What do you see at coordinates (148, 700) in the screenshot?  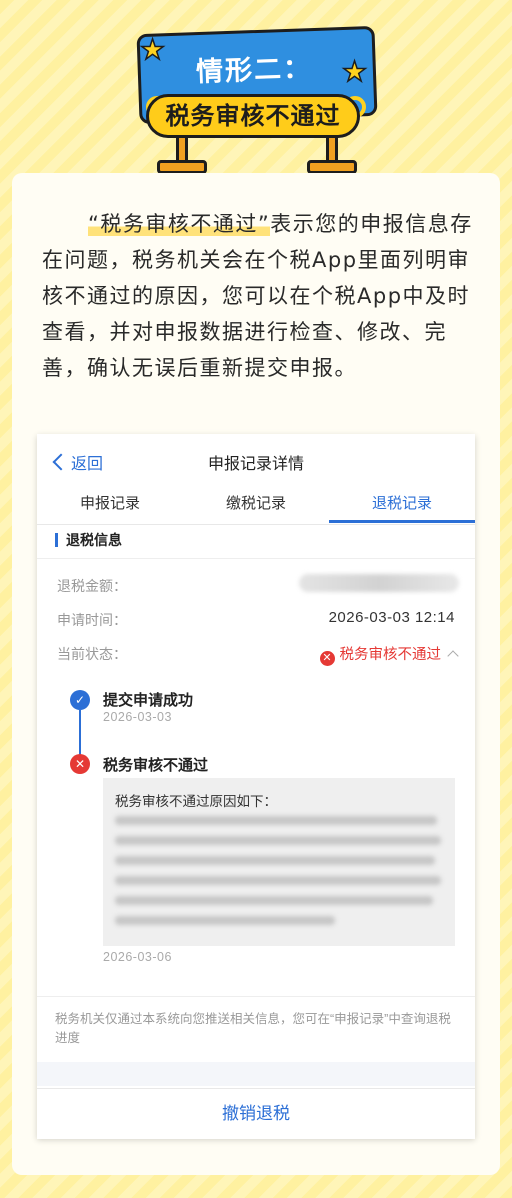 I see `timeline-step-title: 提交申请成功` at bounding box center [148, 700].